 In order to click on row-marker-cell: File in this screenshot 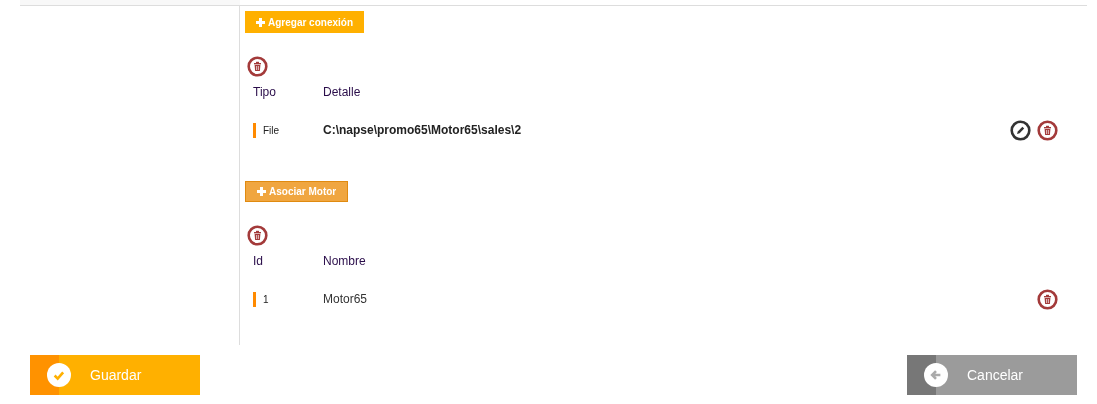, I will do `click(266, 130)`.